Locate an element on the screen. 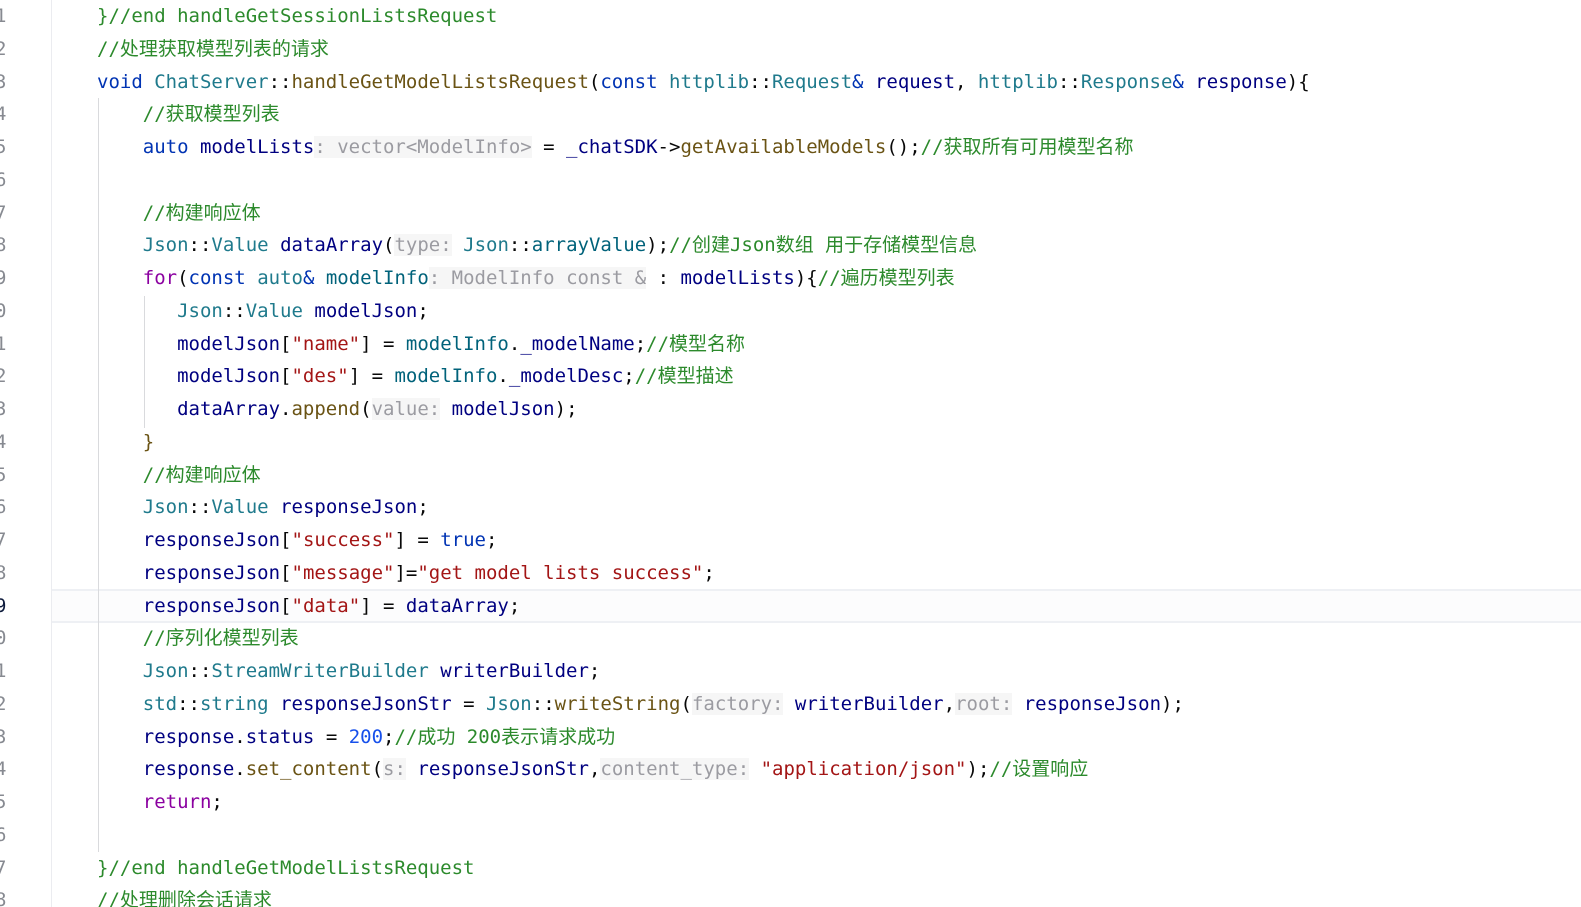  code-line: 0 //序列化模型列表 is located at coordinates (790, 638).